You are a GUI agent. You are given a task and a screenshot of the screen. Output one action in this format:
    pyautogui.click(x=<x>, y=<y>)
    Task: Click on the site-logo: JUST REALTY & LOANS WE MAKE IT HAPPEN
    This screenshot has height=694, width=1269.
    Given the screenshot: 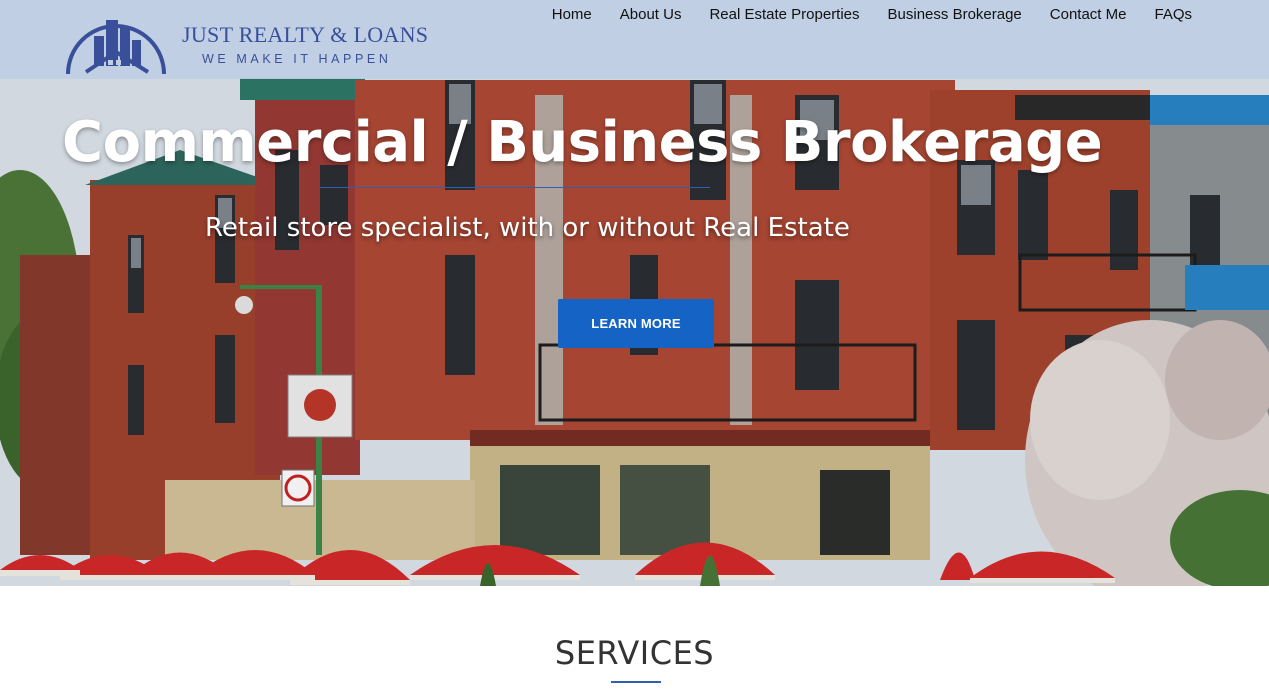 What is the action you would take?
    pyautogui.click(x=249, y=39)
    